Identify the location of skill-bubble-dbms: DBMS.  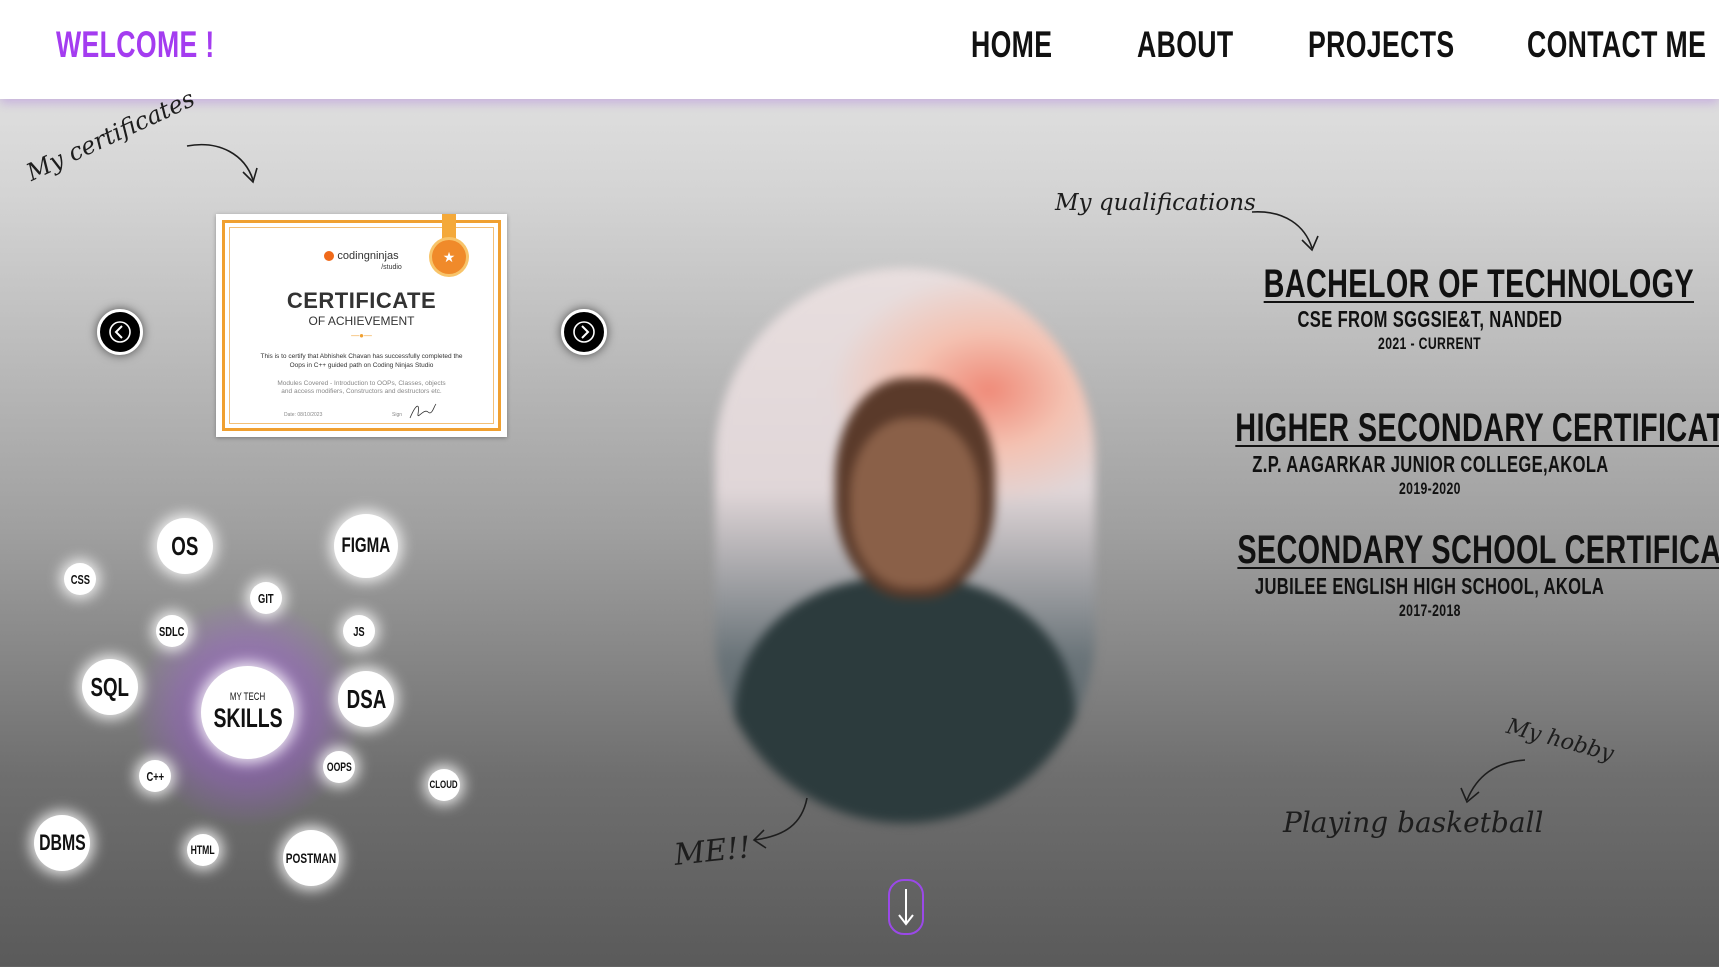
(62, 843).